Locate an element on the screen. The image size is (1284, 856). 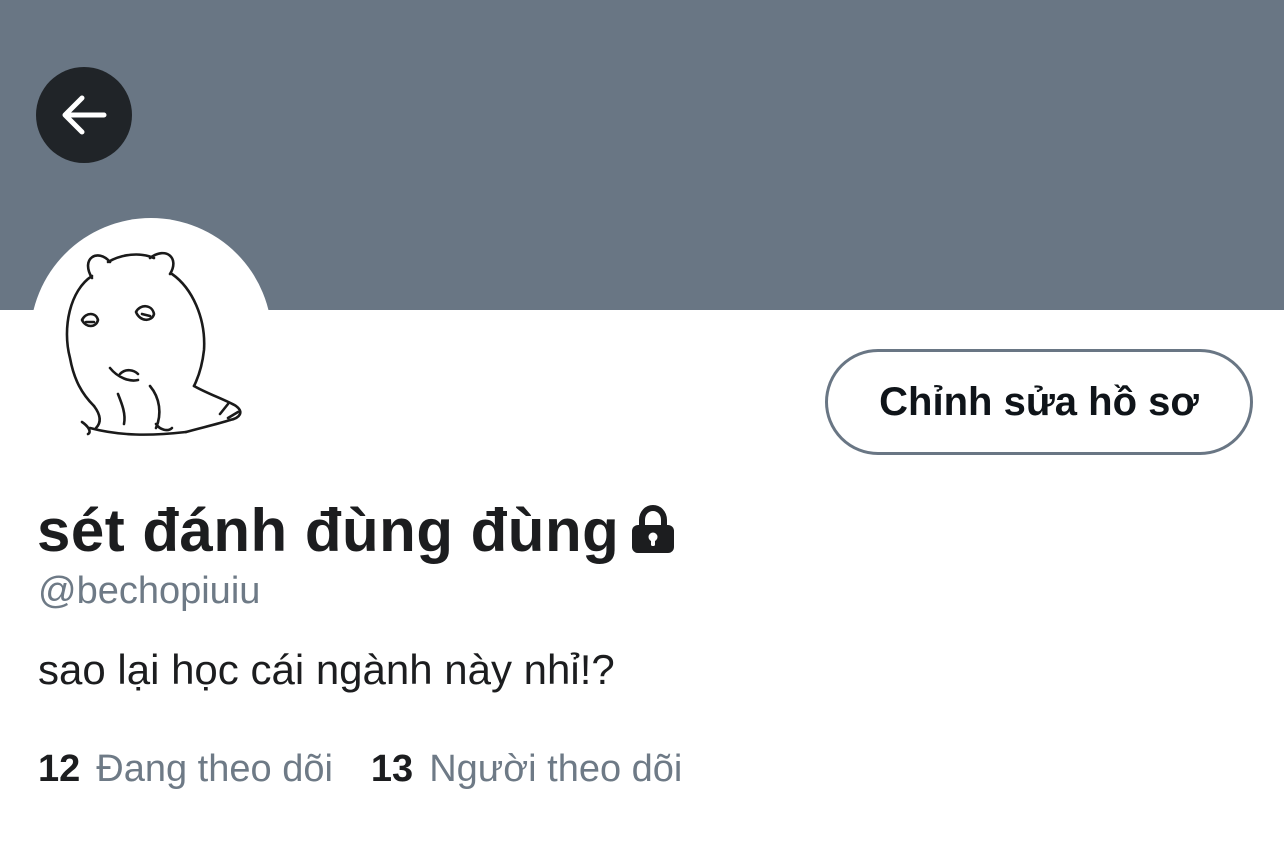
followers-label: Người theo dõi is located at coordinates (556, 769).